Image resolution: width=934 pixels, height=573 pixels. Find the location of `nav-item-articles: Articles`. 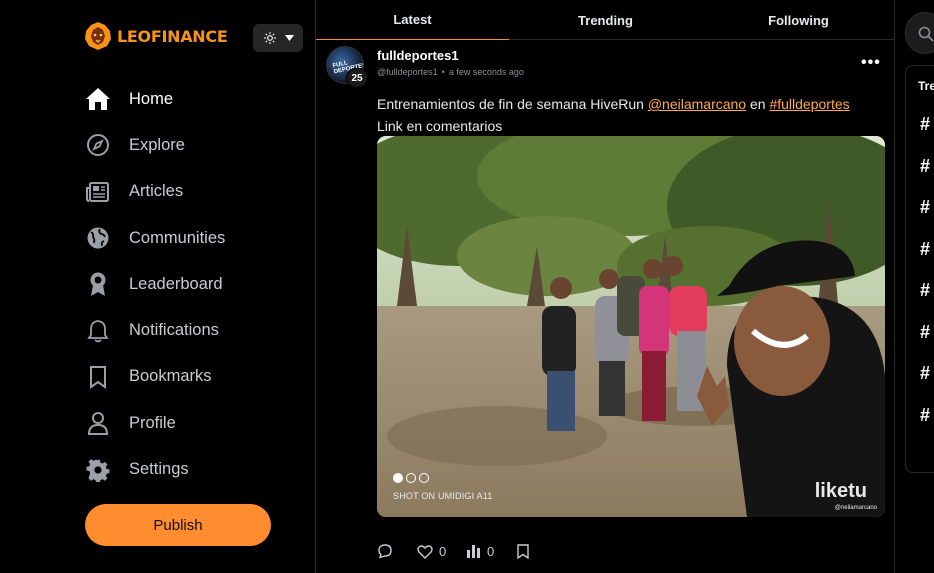

nav-item-articles: Articles is located at coordinates (154, 192).